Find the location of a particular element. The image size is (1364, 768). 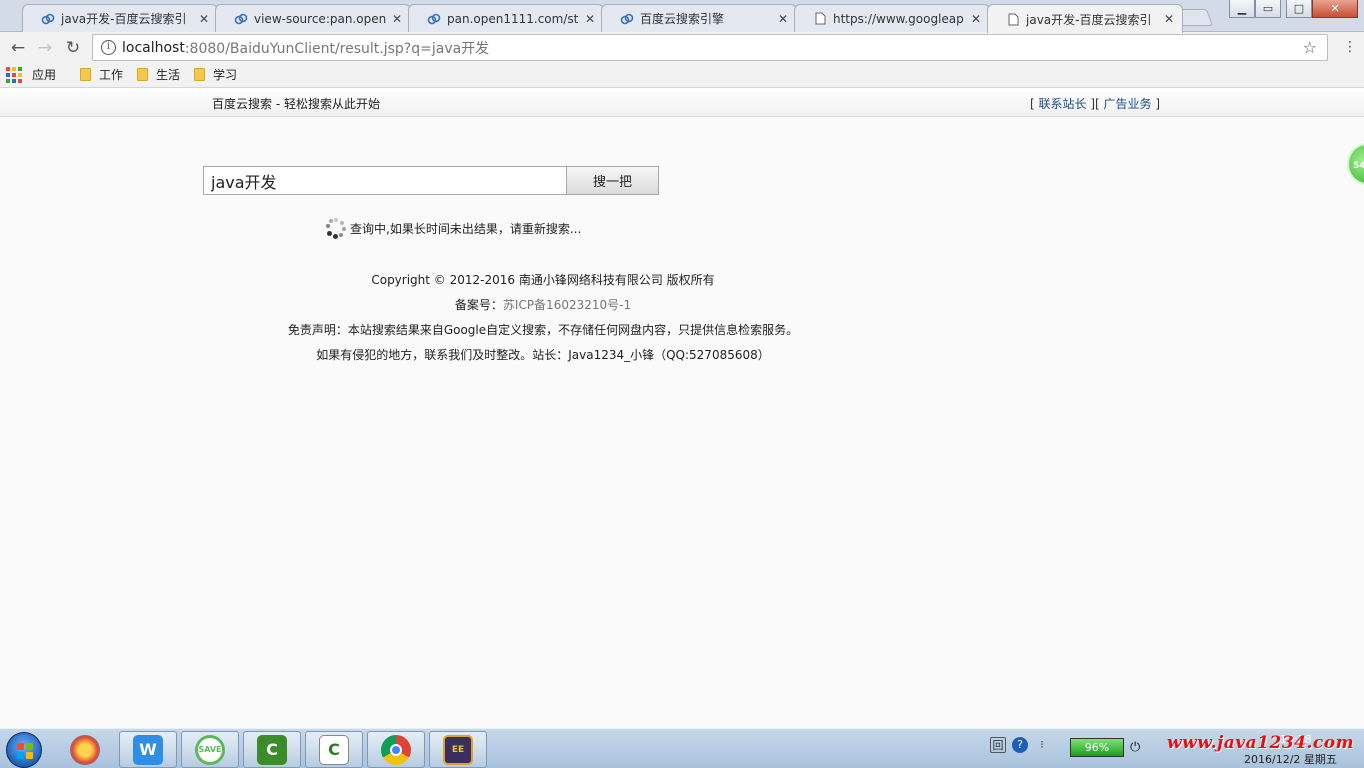

bookmark-label: 应用 is located at coordinates (44, 75).